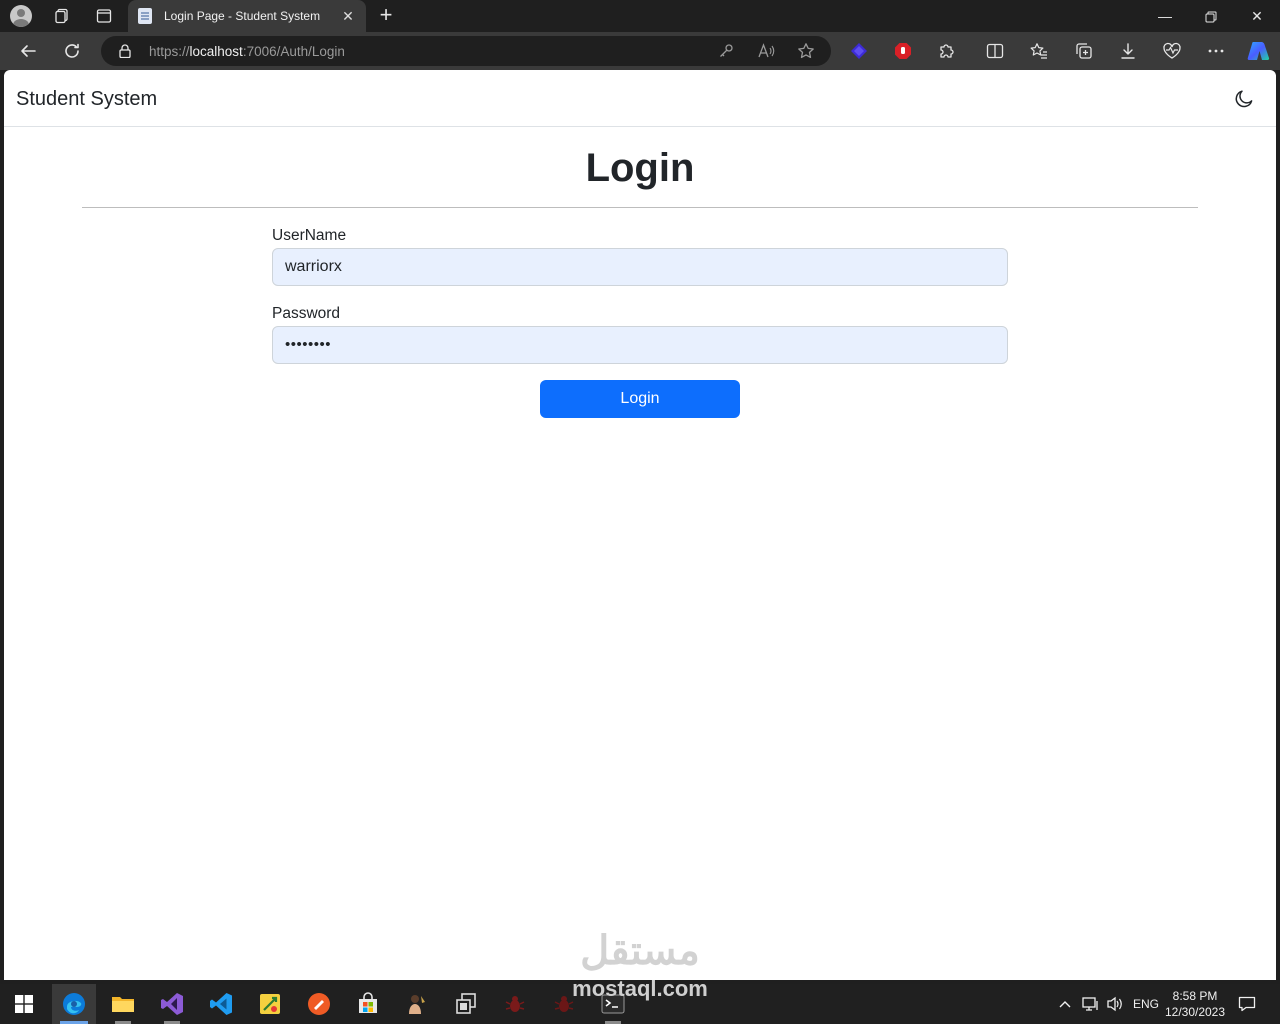 The width and height of the screenshot is (1280, 1024). Describe the element at coordinates (86, 99) in the screenshot. I see `site-brand-link: Student System` at that location.